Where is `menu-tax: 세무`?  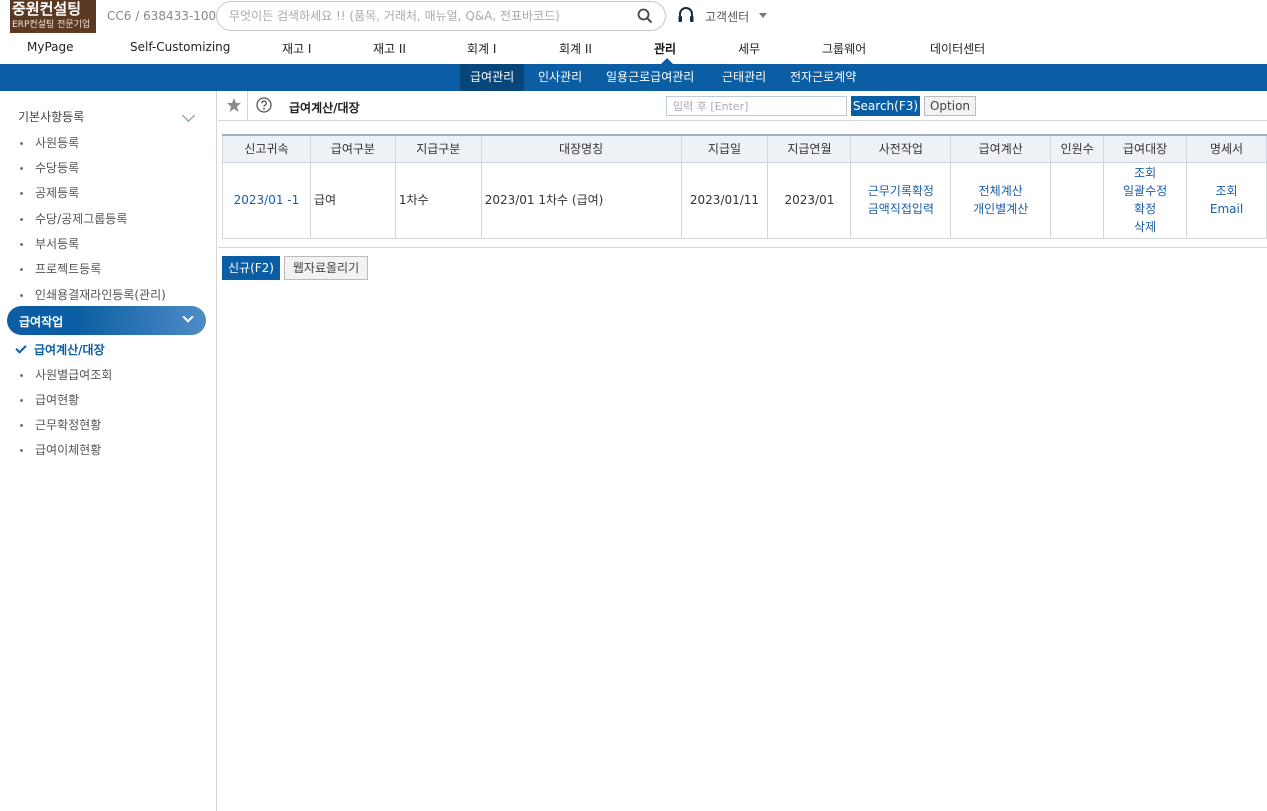
menu-tax: 세무 is located at coordinates (749, 48).